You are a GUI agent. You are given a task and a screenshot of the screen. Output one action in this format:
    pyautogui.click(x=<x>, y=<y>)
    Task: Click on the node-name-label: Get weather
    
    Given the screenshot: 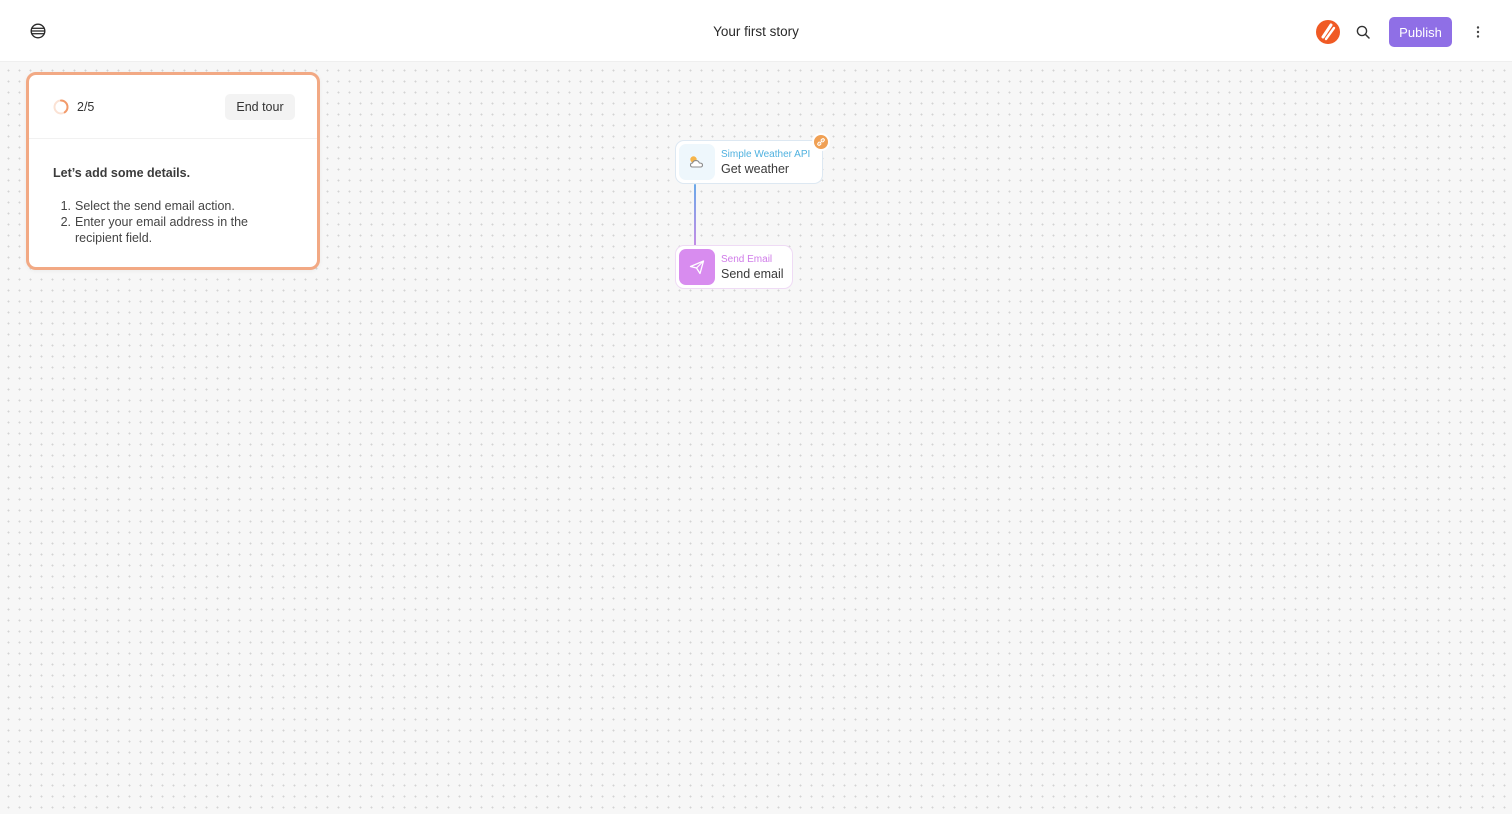 What is the action you would take?
    pyautogui.click(x=755, y=169)
    